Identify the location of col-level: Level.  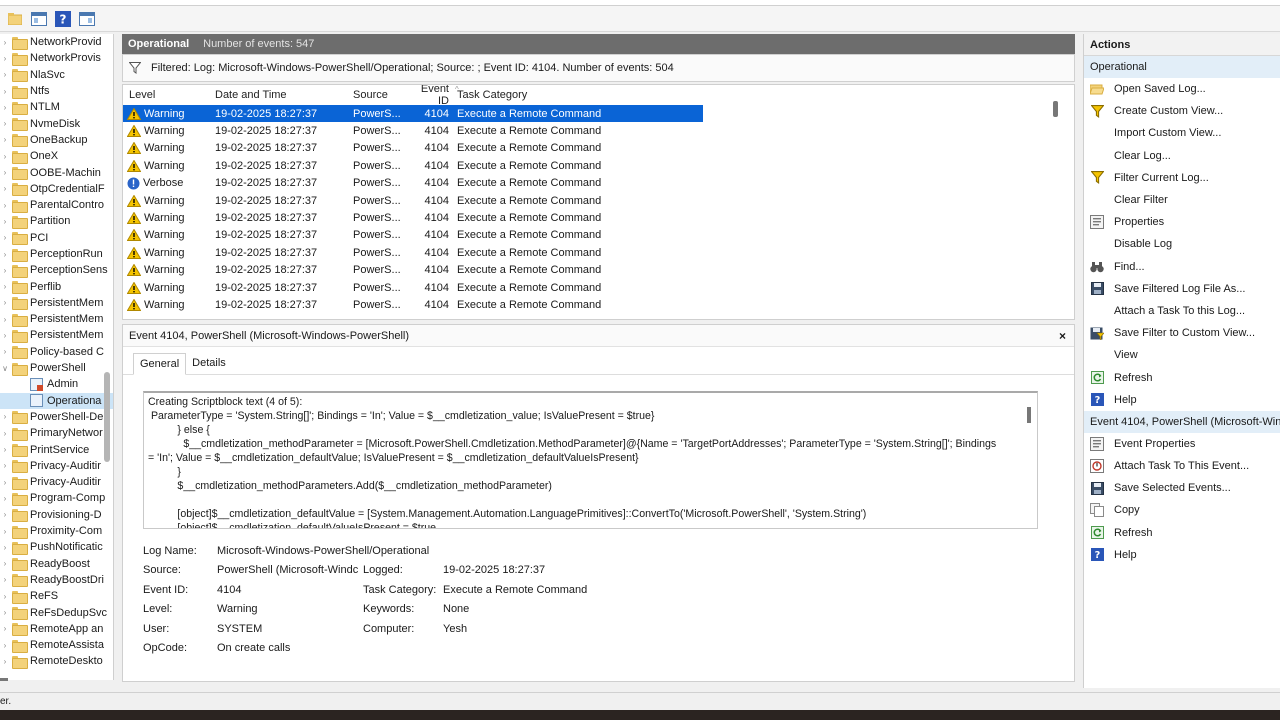
(169, 95).